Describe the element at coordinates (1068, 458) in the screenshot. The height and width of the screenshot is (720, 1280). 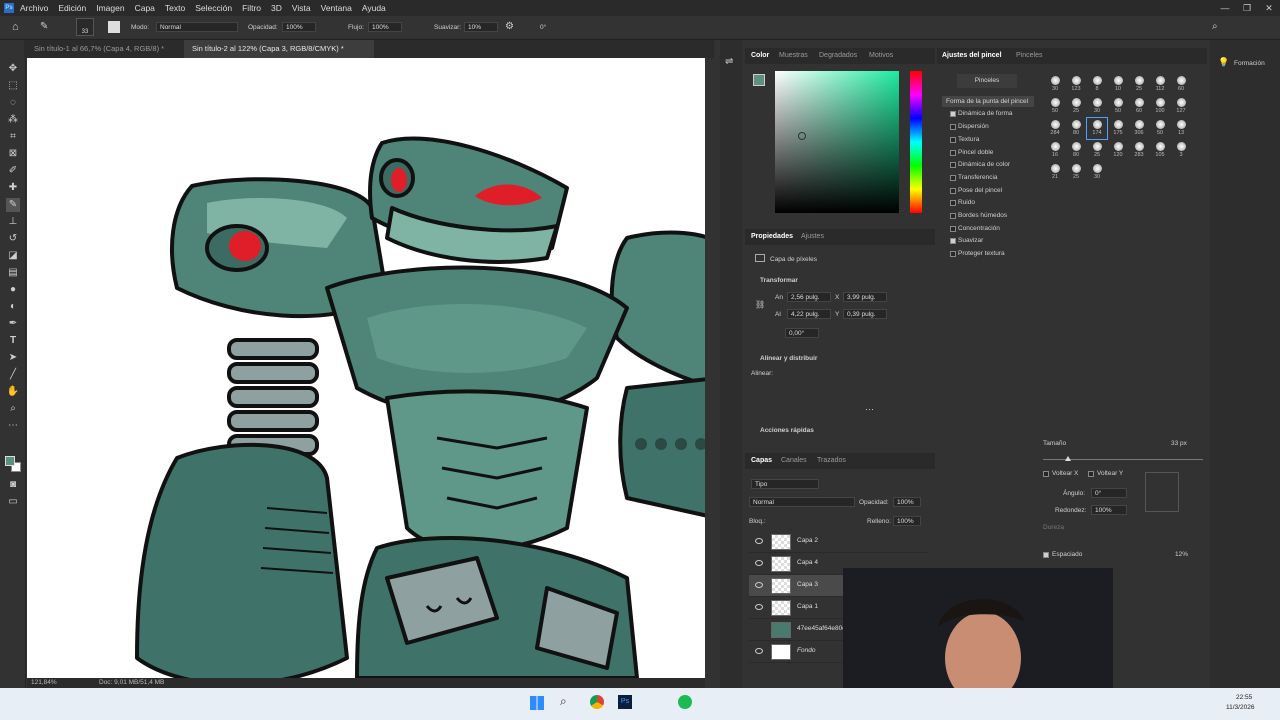
I see `size-slider-handle` at that location.